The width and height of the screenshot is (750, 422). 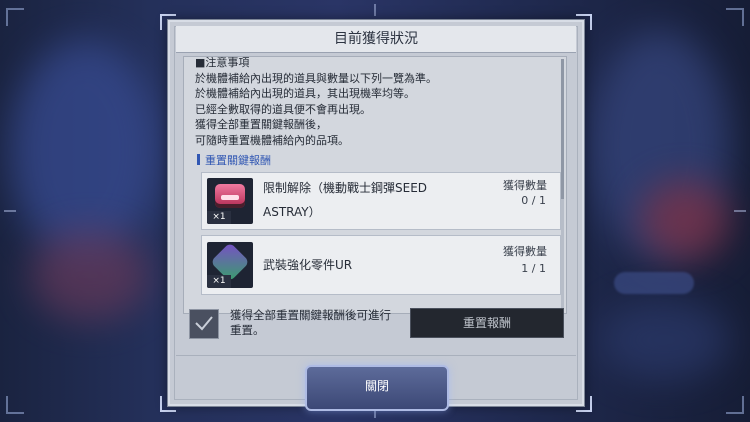 I want to click on section-title: 重置關鍵報酬, so click(x=234, y=160).